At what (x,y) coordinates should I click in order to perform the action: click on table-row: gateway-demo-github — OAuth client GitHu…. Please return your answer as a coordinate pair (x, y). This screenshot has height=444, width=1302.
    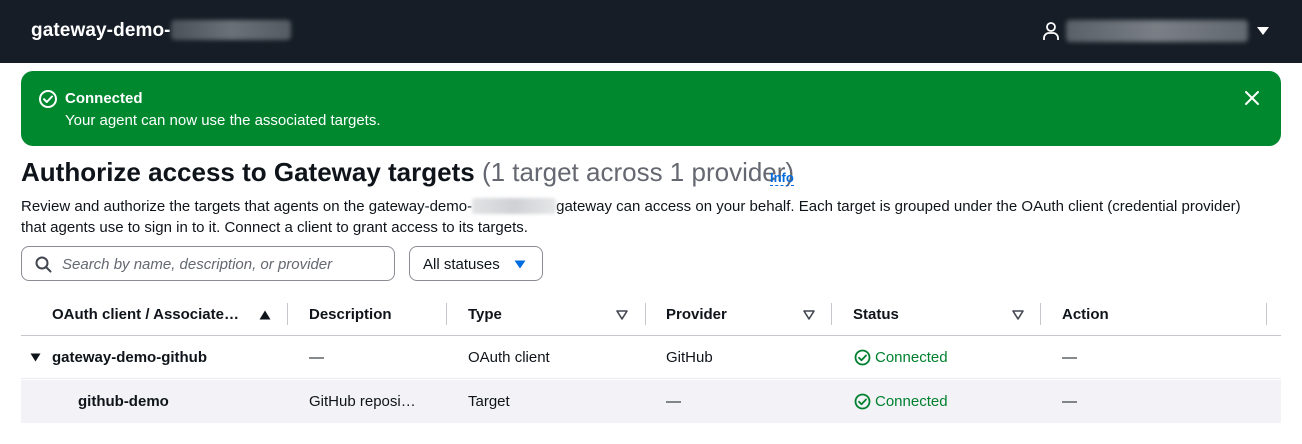
    Looking at the image, I should click on (651, 357).